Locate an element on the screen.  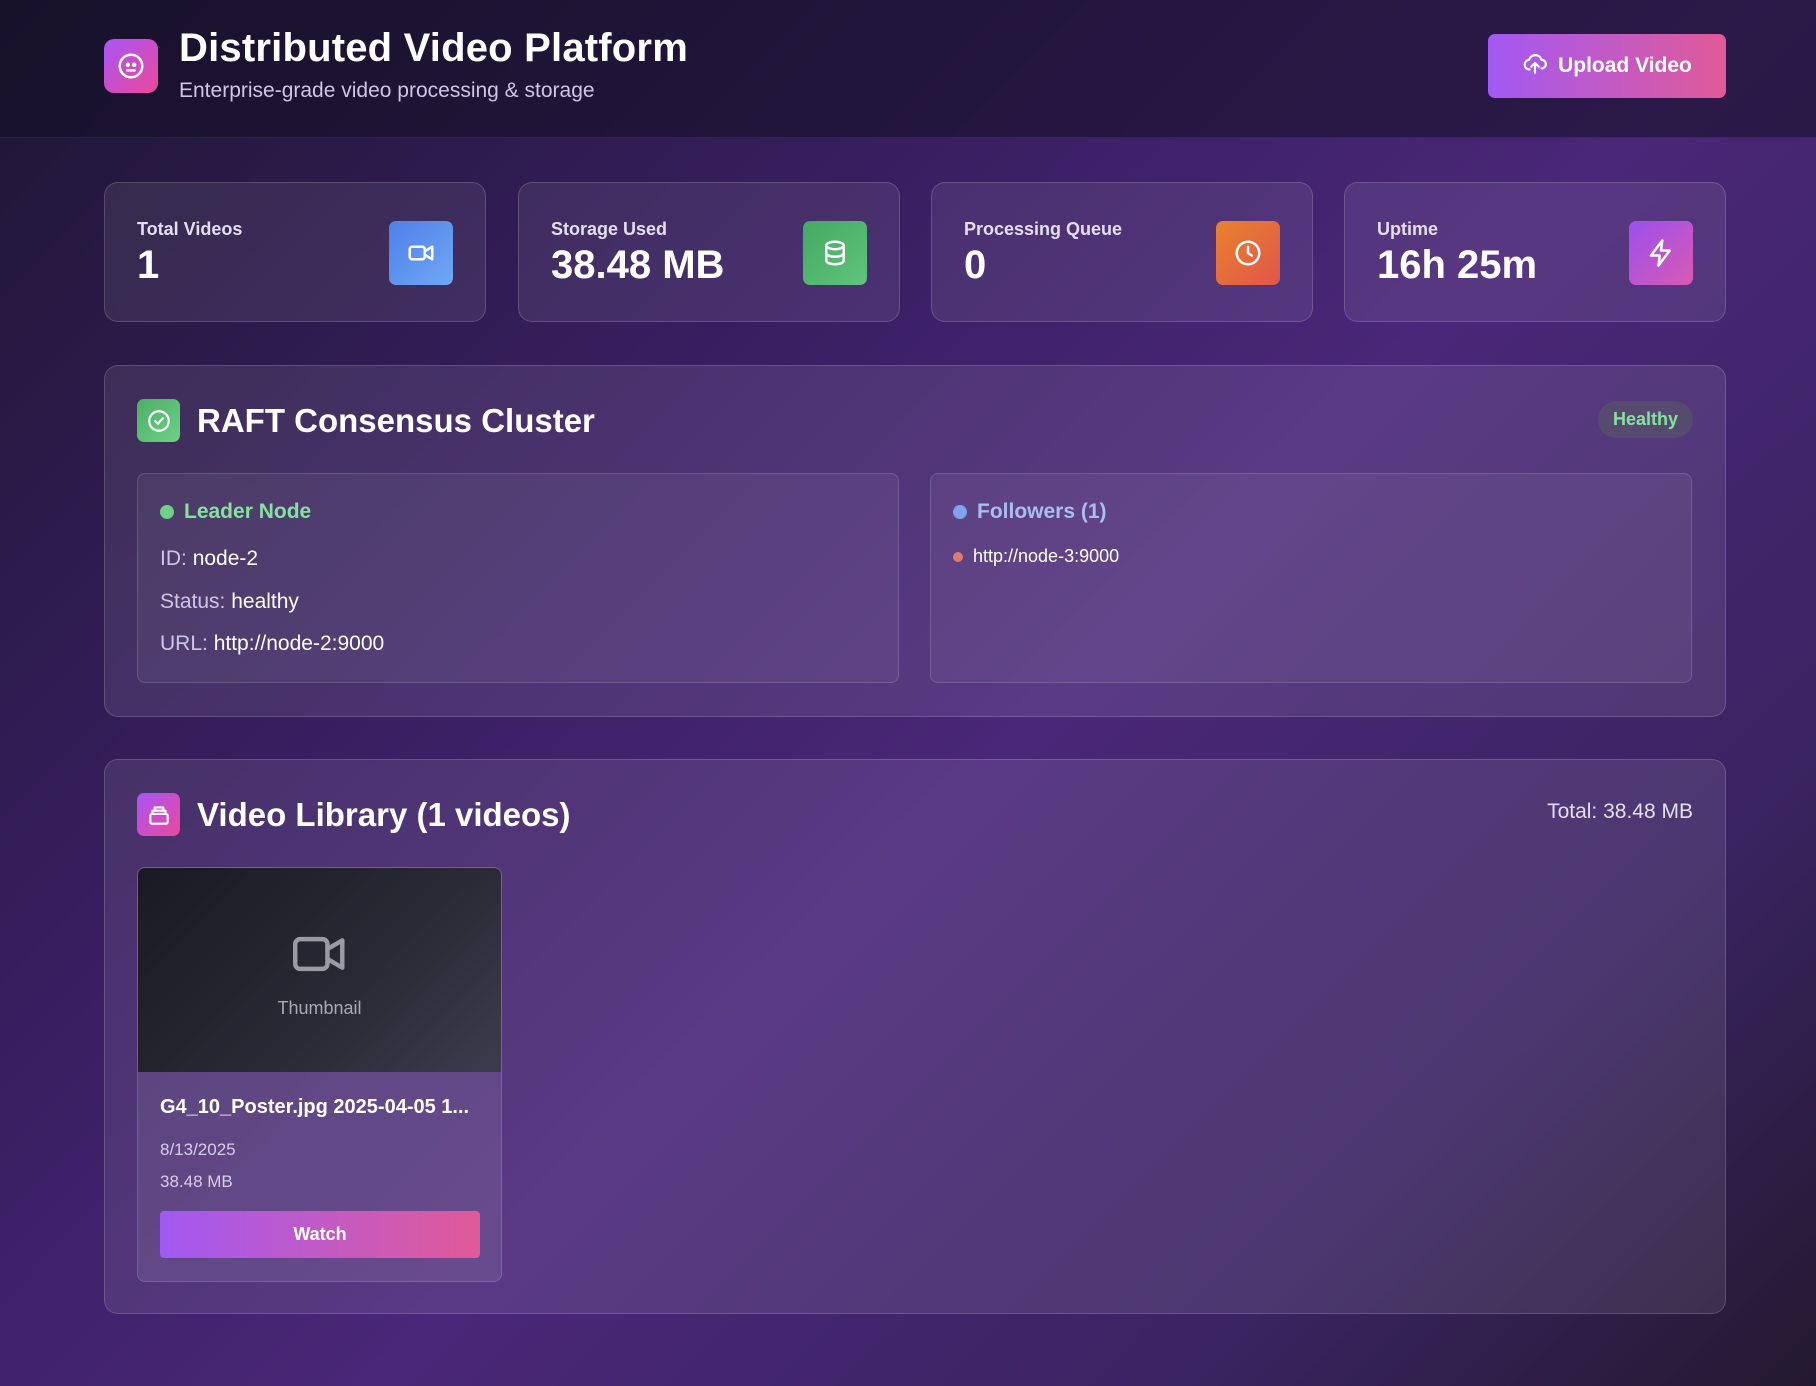
leader-status-dot is located at coordinates (167, 512).